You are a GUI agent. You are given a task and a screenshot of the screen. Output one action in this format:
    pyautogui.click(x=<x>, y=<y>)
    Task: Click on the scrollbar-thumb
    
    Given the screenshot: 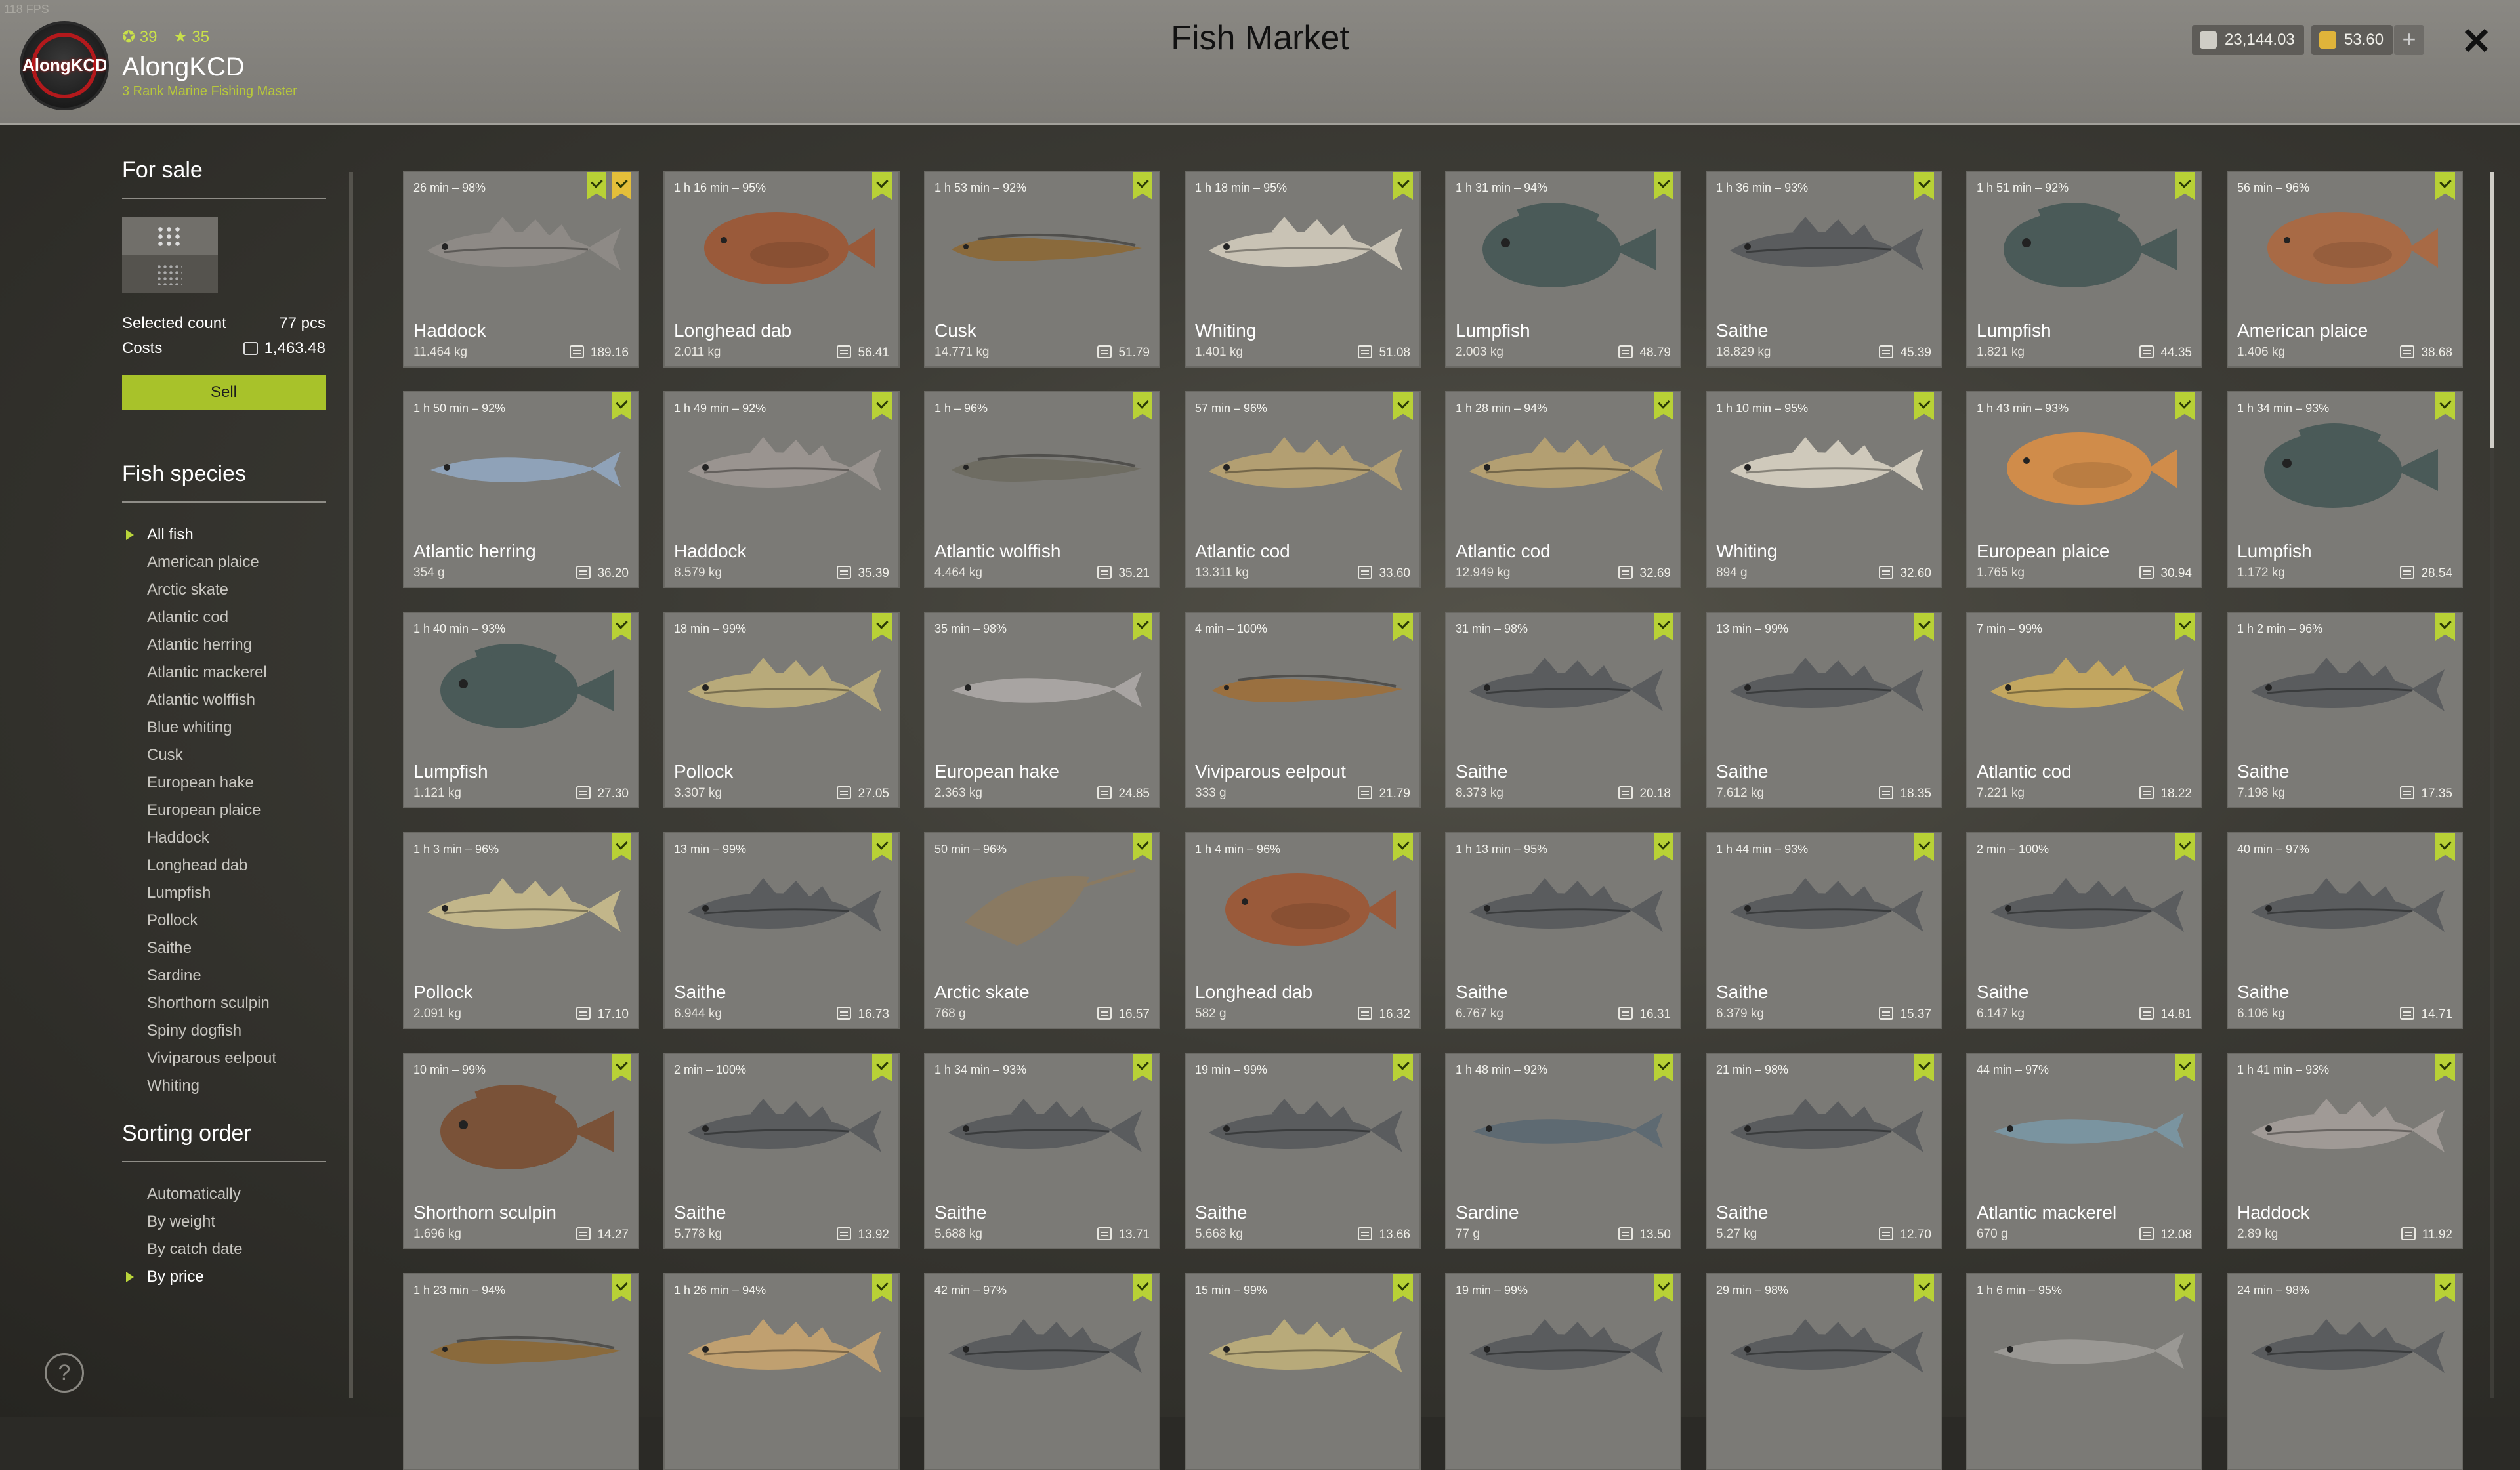 What is the action you would take?
    pyautogui.click(x=2492, y=310)
    